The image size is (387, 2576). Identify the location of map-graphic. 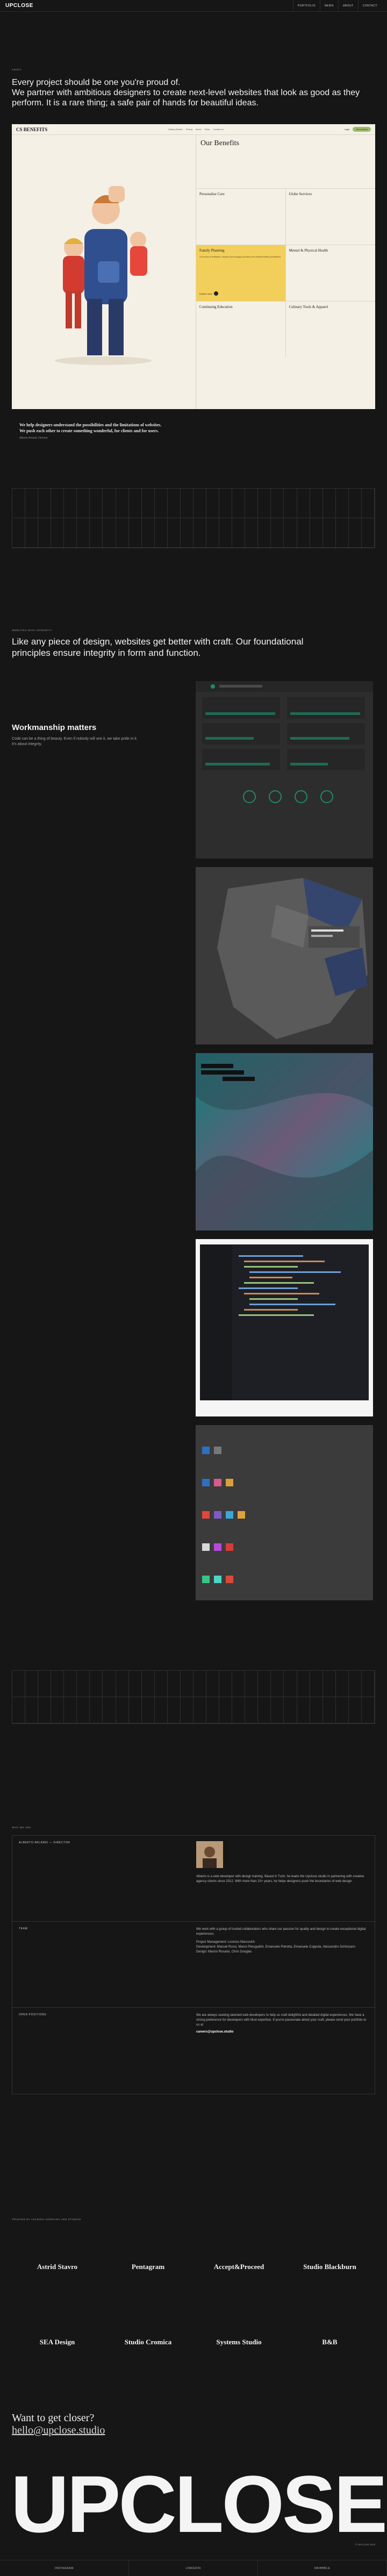
(284, 955).